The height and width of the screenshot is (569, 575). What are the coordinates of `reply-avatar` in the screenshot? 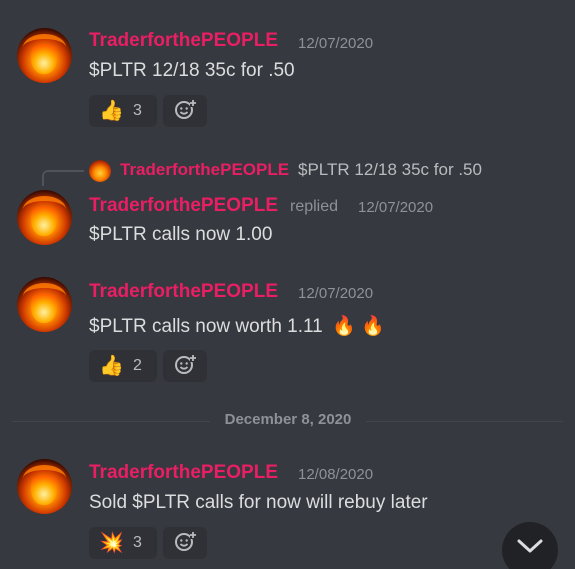 It's located at (100, 171).